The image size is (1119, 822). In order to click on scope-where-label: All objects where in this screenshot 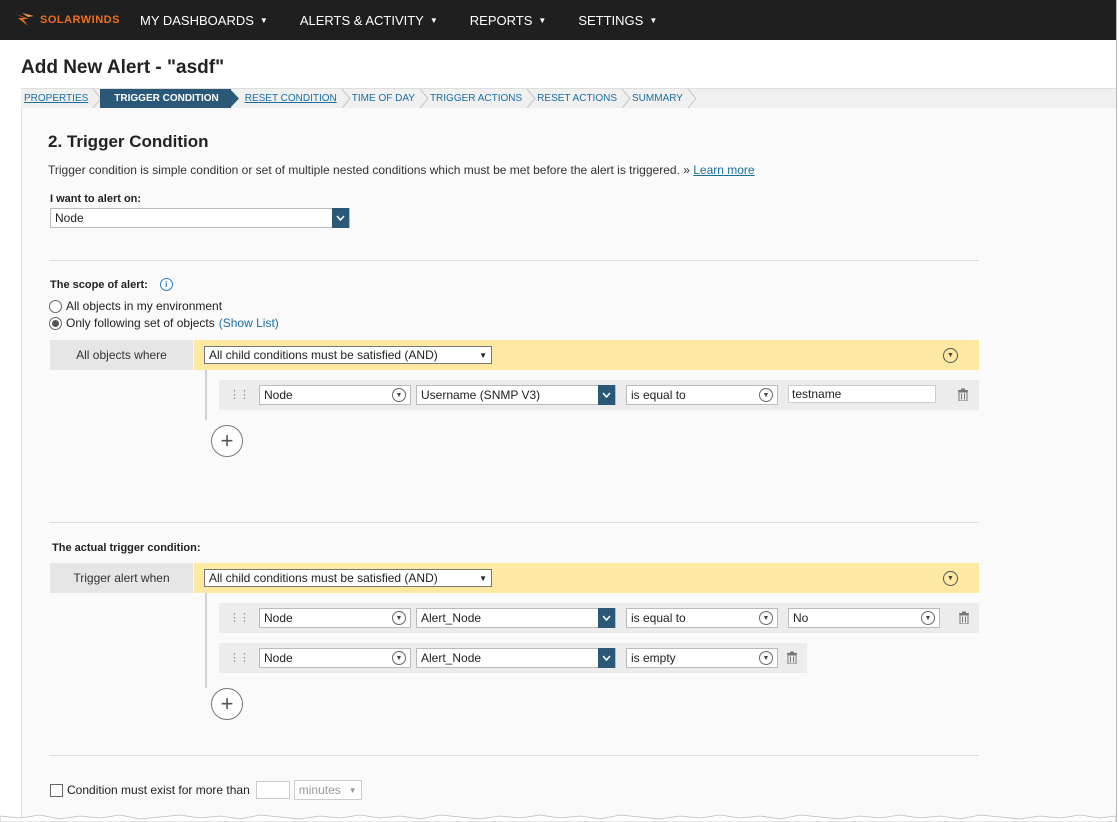, I will do `click(121, 355)`.